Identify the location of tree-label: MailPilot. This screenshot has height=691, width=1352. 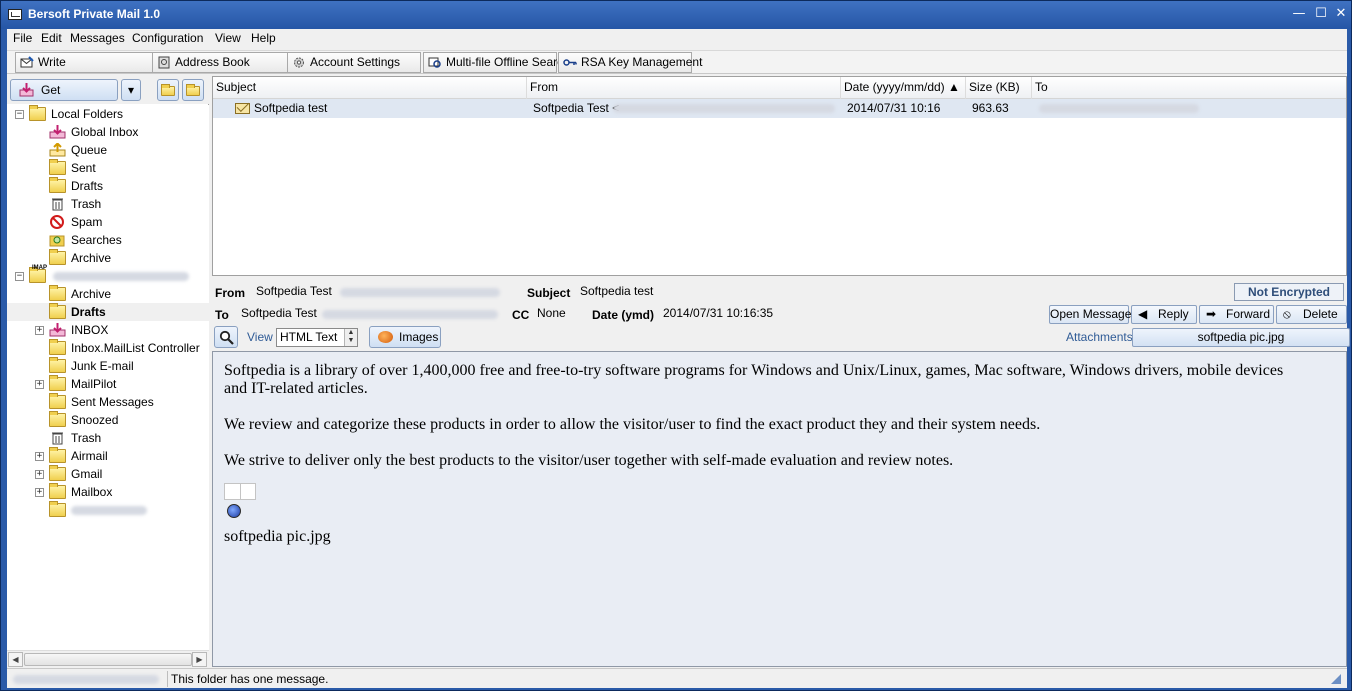
(94, 384).